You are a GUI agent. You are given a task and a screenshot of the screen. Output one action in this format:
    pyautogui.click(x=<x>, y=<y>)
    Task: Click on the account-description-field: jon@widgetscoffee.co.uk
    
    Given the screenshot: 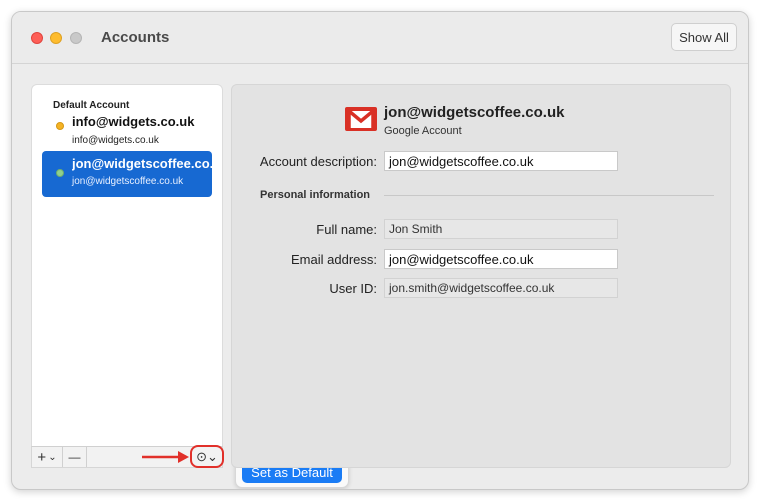 What is the action you would take?
    pyautogui.click(x=501, y=161)
    